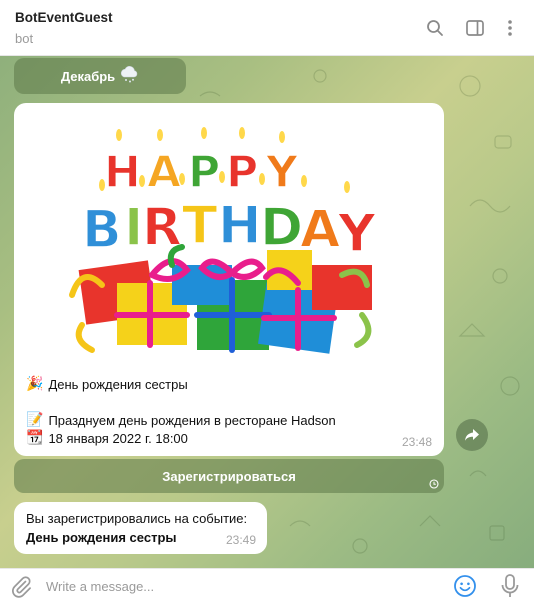  I want to click on event-date-line: 📆 18 января 2022 г. 18:00, so click(107, 438).